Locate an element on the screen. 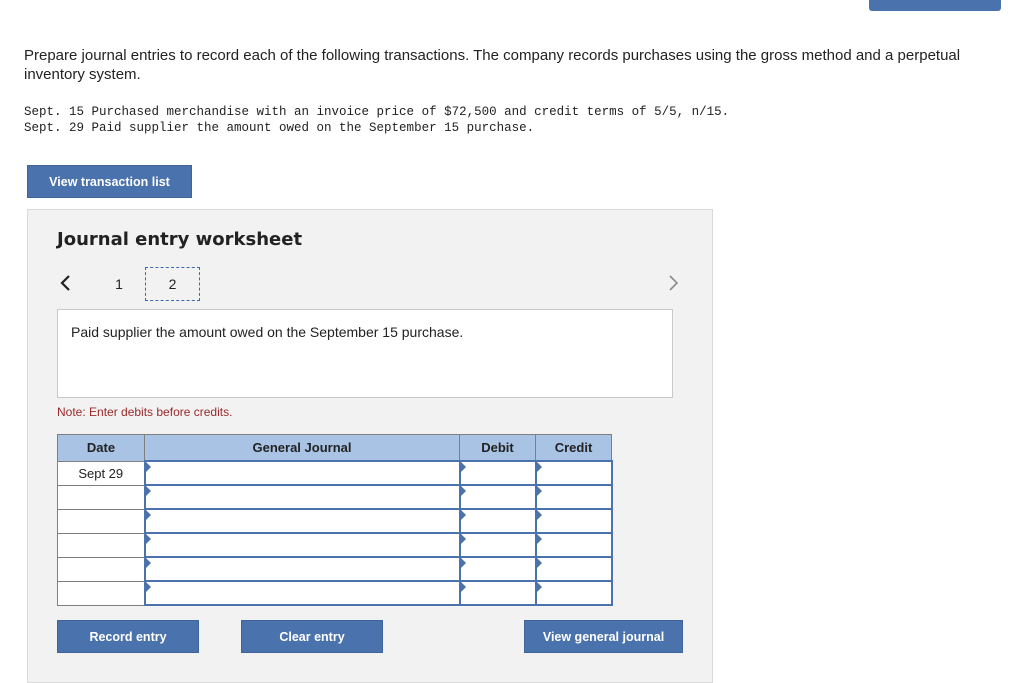 The height and width of the screenshot is (683, 1024). view-general-journal-button: View general journal is located at coordinates (603, 636).